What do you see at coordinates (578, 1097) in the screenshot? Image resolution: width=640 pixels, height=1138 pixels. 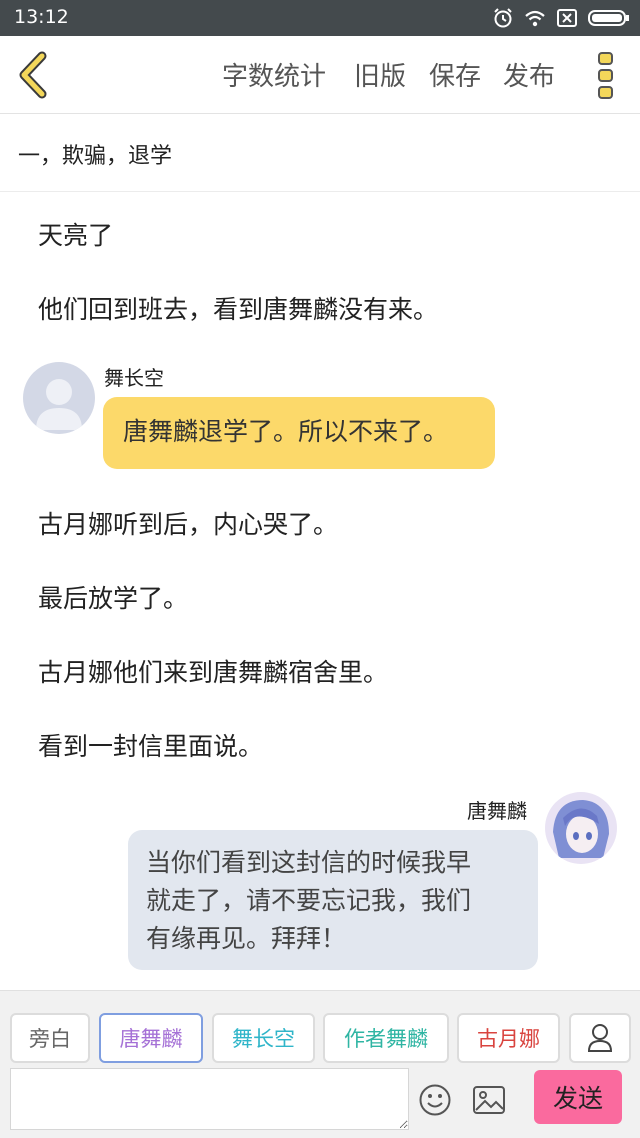 I see `send-button: 发送` at bounding box center [578, 1097].